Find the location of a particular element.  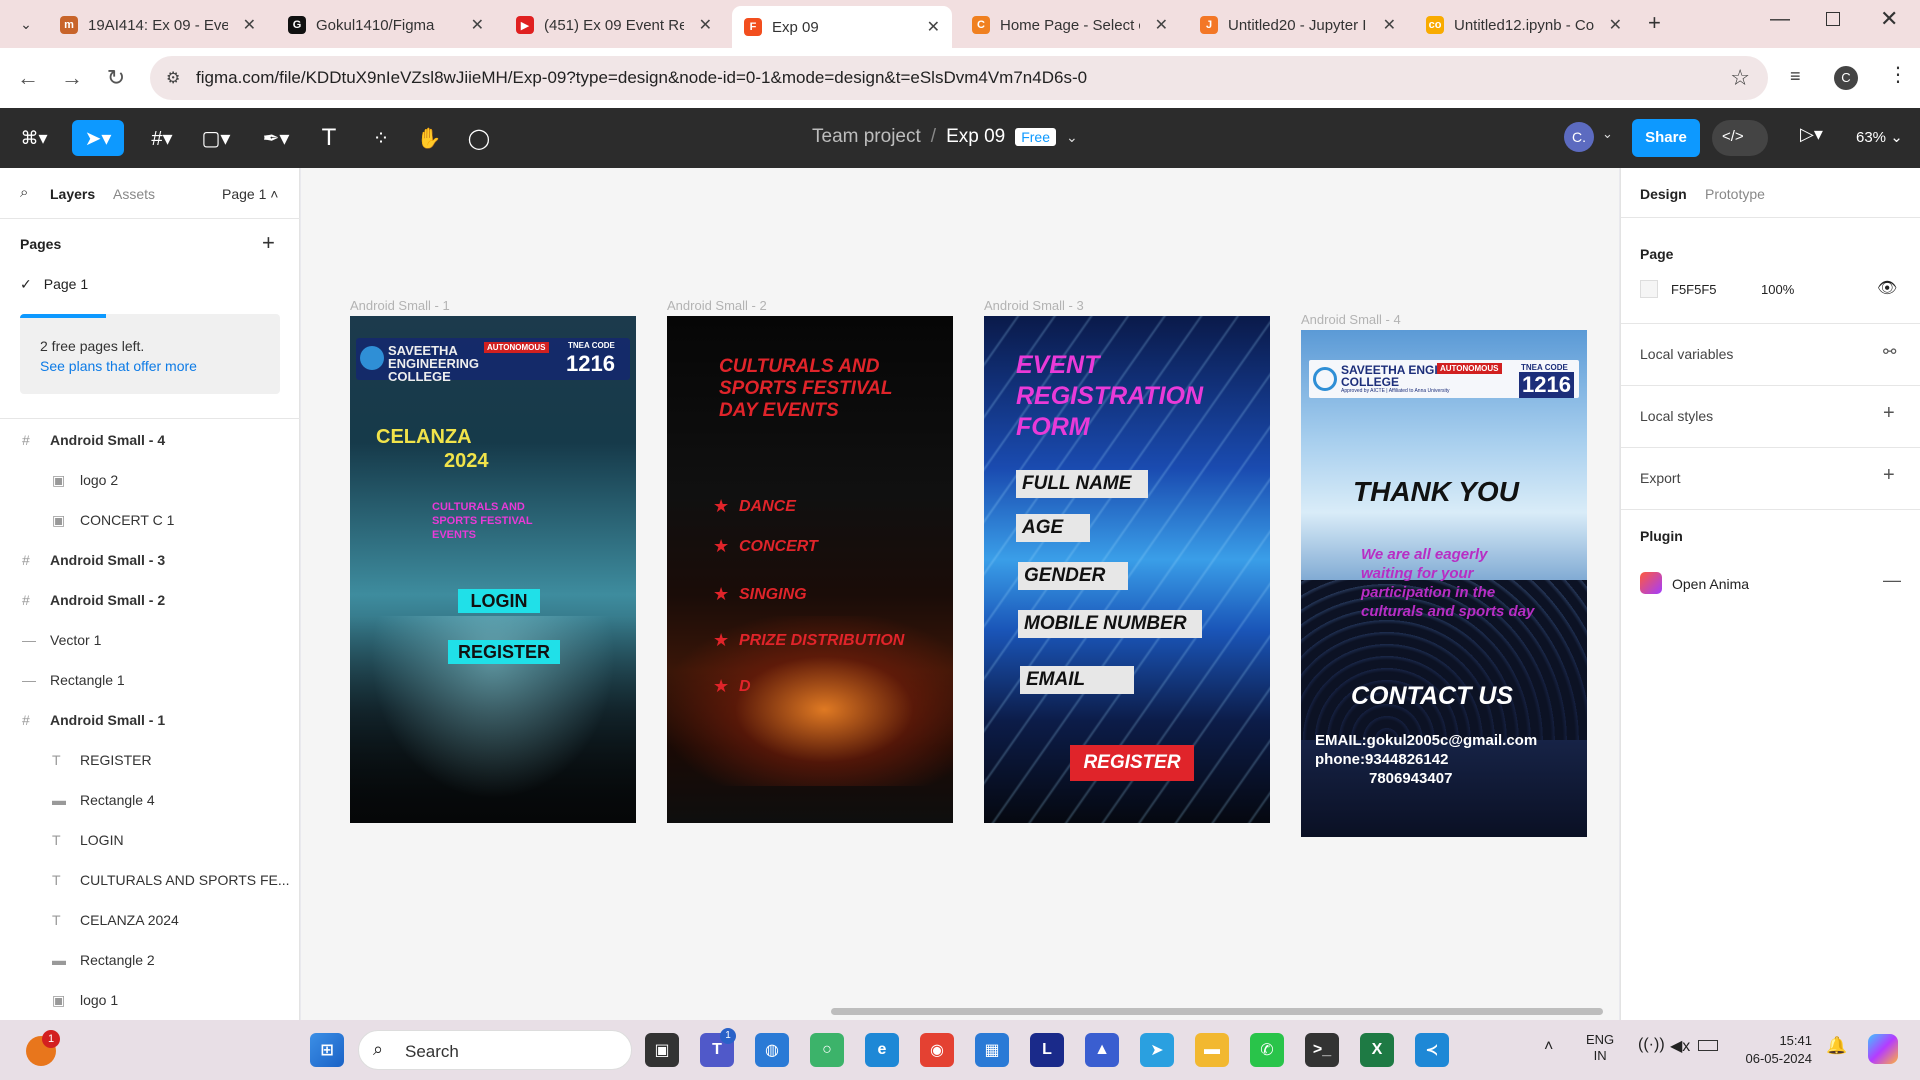

copilot-ring-icon: ○ is located at coordinates (827, 1050).